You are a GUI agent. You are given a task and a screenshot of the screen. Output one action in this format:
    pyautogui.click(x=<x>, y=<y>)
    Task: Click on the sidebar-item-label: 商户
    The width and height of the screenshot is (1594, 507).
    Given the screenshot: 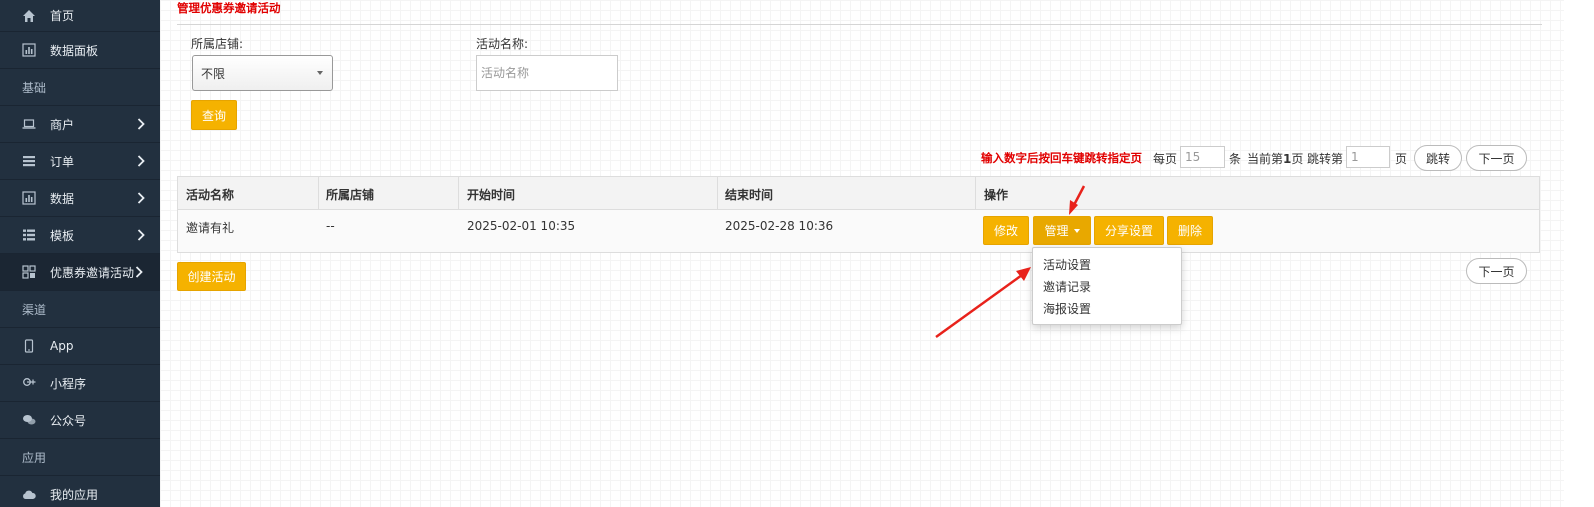 What is the action you would take?
    pyautogui.click(x=62, y=124)
    